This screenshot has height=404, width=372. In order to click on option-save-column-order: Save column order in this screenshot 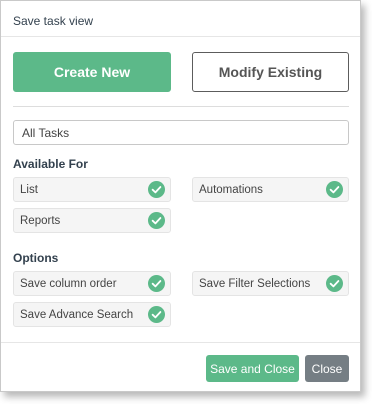, I will do `click(92, 283)`.